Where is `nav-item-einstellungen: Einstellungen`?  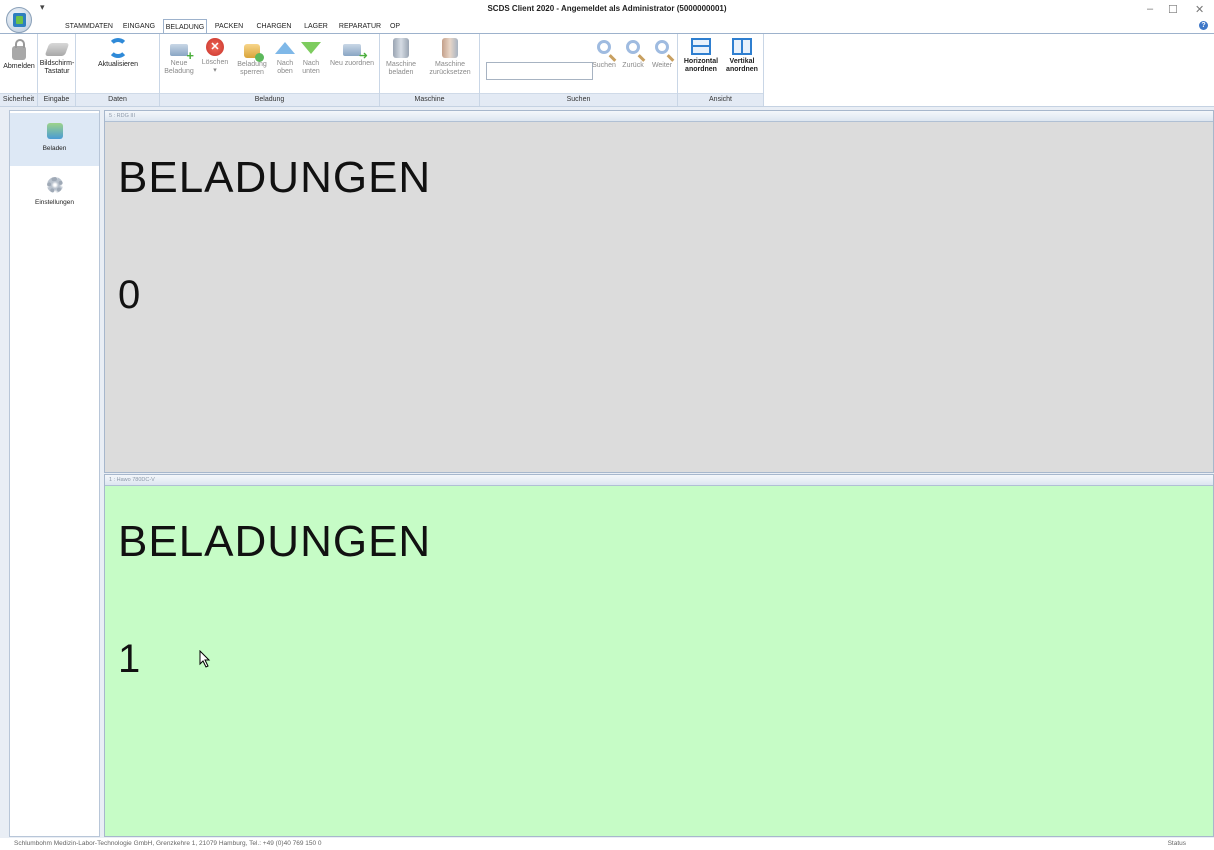 nav-item-einstellungen: Einstellungen is located at coordinates (54, 193).